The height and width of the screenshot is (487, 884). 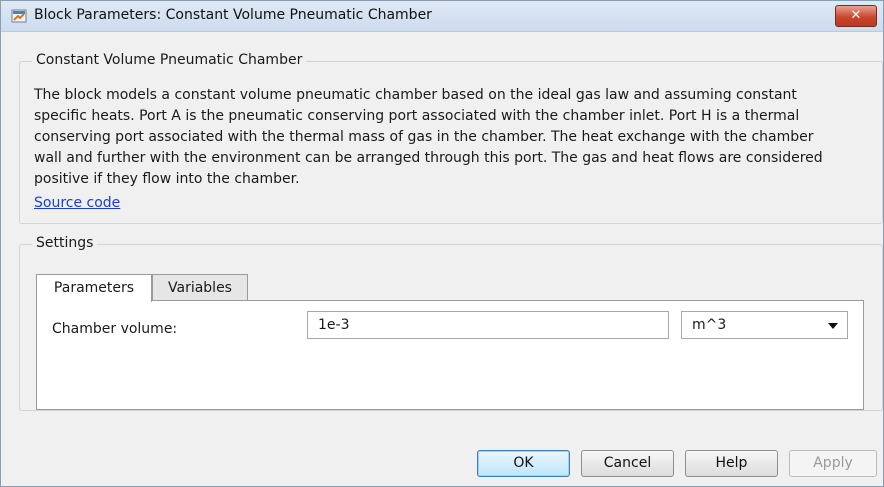 What do you see at coordinates (19, 16) in the screenshot?
I see `simulink-block-icon` at bounding box center [19, 16].